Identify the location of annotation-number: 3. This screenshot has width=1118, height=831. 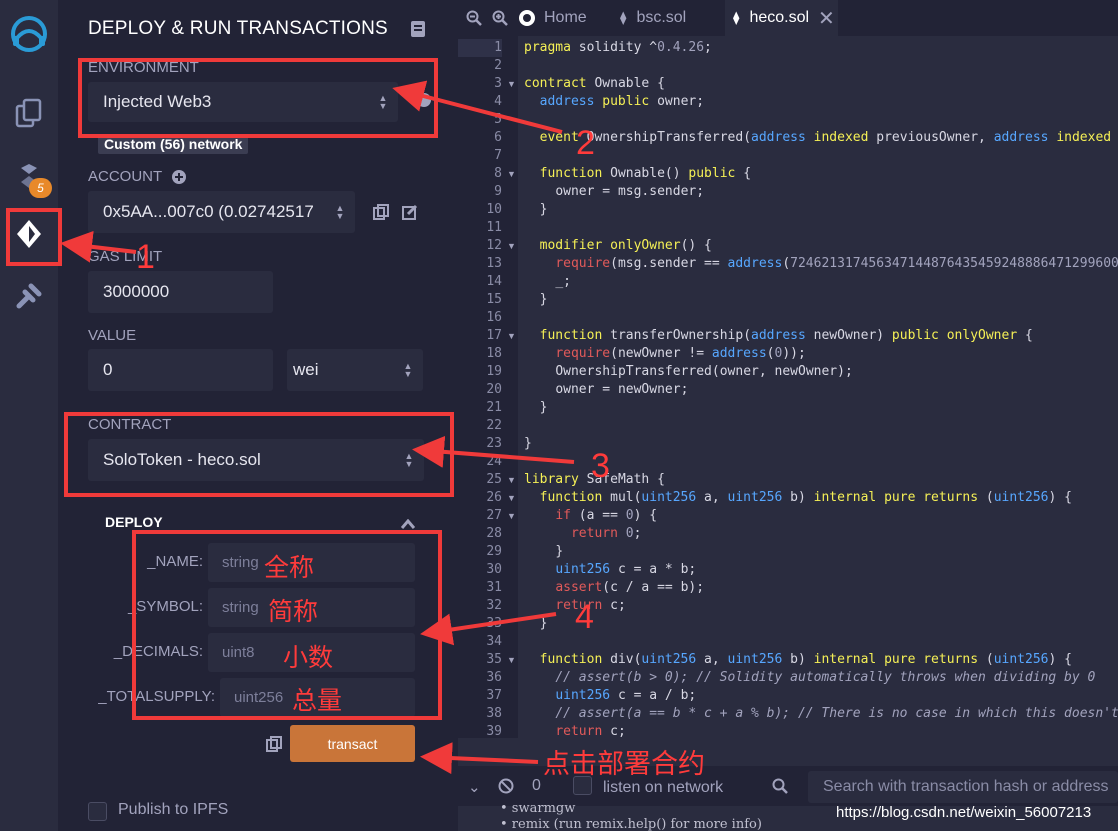
(600, 466).